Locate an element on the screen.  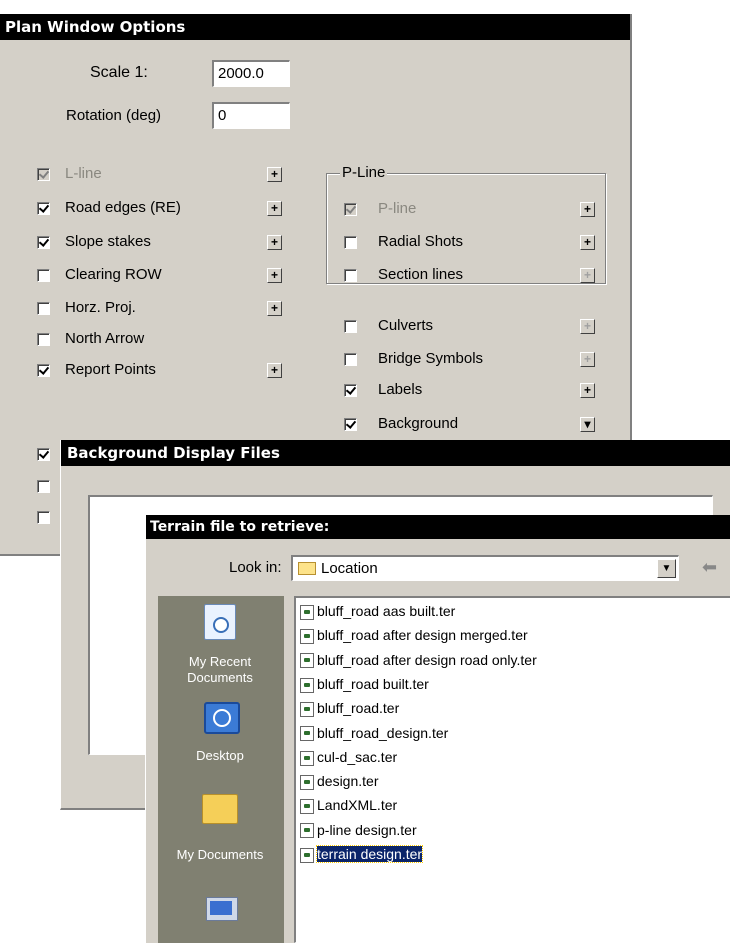
file-name: bluff_road built.ter is located at coordinates (373, 683).